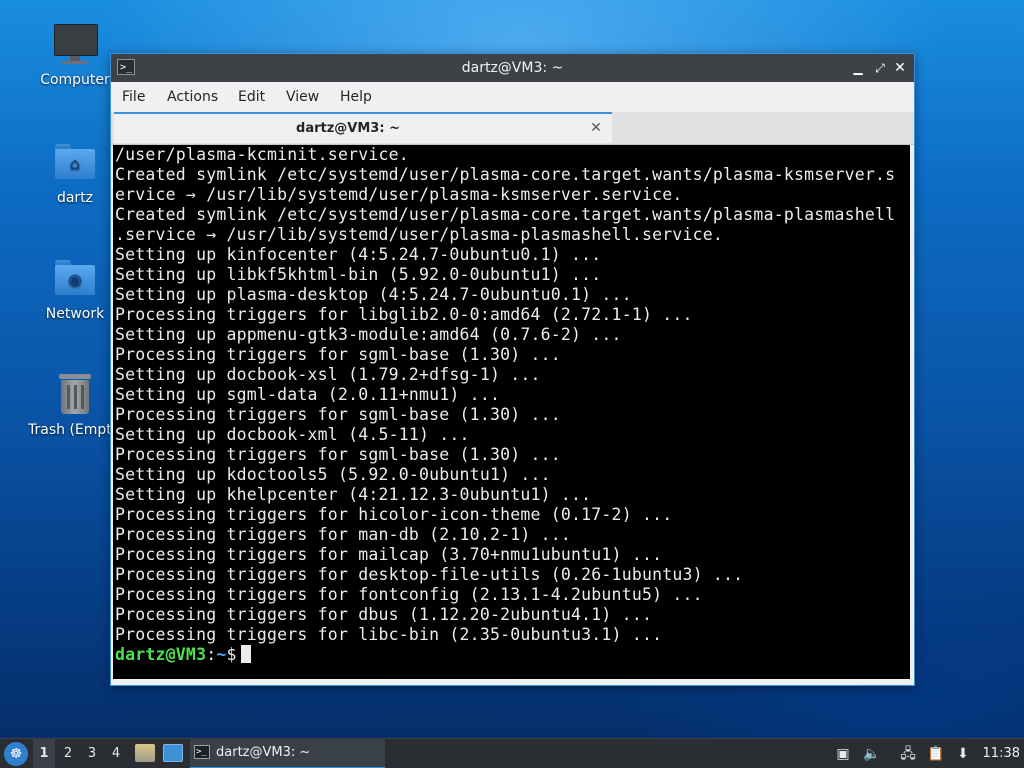 This screenshot has height=768, width=1024. Describe the element at coordinates (251, 97) in the screenshot. I see `menu-edit: Edit` at that location.